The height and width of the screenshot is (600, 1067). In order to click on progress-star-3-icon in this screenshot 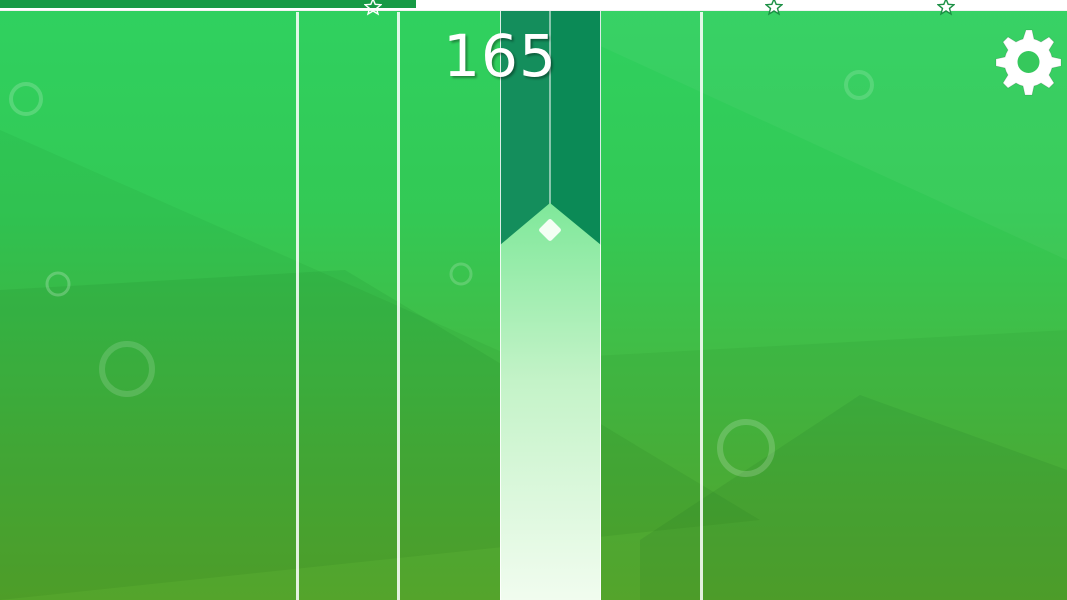, I will do `click(946, 8)`.